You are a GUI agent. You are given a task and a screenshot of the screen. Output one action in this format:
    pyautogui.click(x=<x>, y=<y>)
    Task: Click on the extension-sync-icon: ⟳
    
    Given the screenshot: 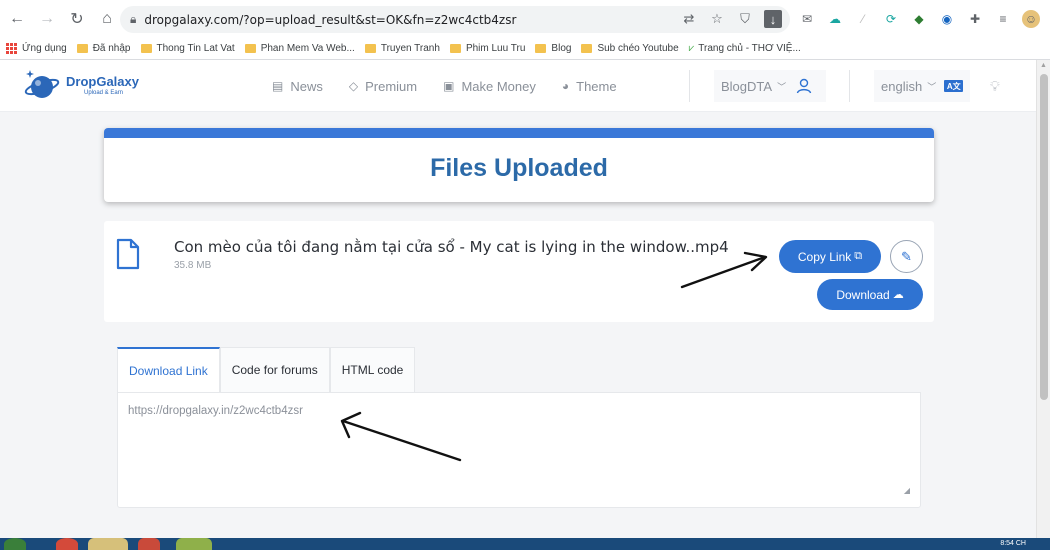 What is the action you would take?
    pyautogui.click(x=891, y=19)
    